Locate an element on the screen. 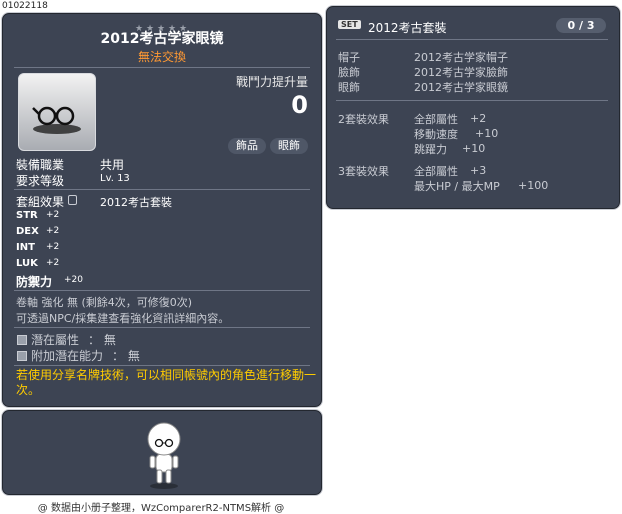  job-label: 裝備職業 is located at coordinates (40, 165).